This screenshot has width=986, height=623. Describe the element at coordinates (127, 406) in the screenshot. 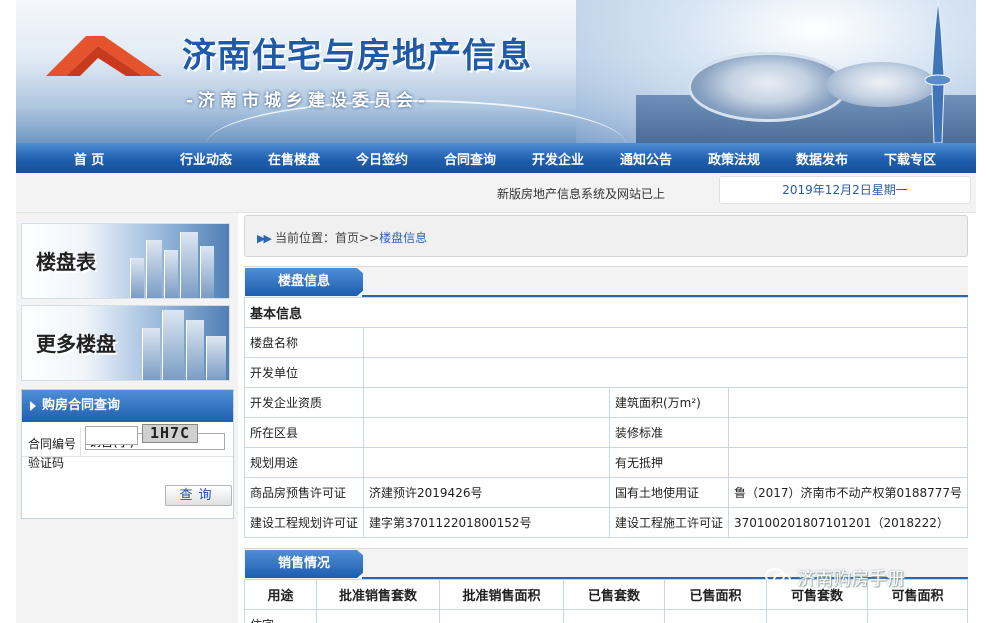

I see `contract-query-header: 购房合同查询` at that location.